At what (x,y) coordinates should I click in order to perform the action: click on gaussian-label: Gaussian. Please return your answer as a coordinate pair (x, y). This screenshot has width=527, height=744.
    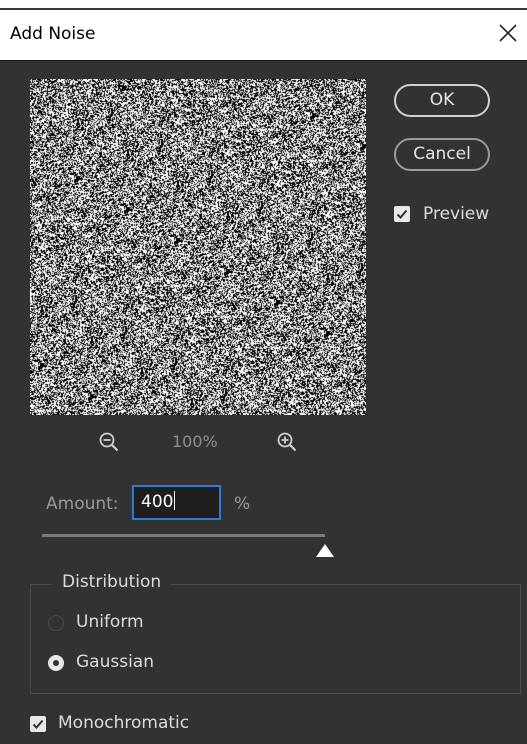
    Looking at the image, I should click on (115, 662).